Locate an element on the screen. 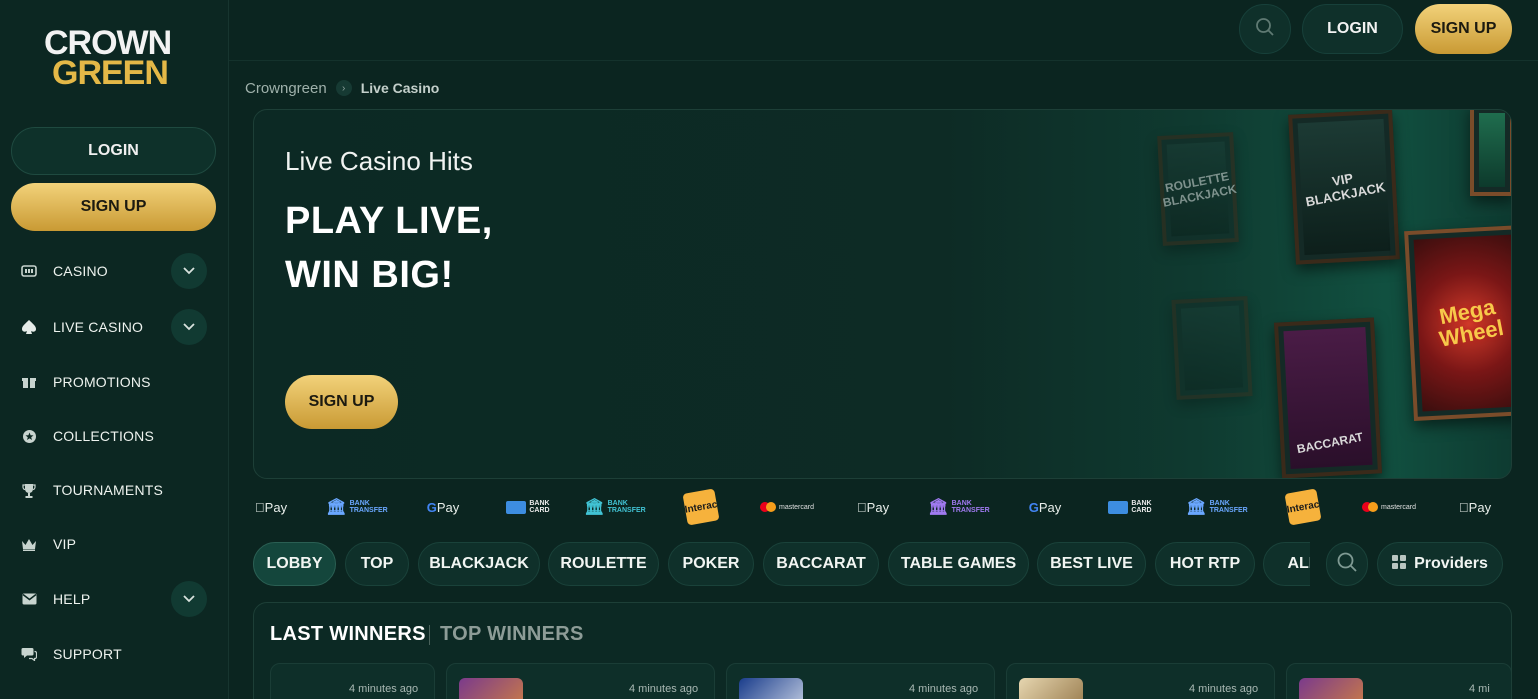  dealer-frame is located at coordinates (1212, 348).